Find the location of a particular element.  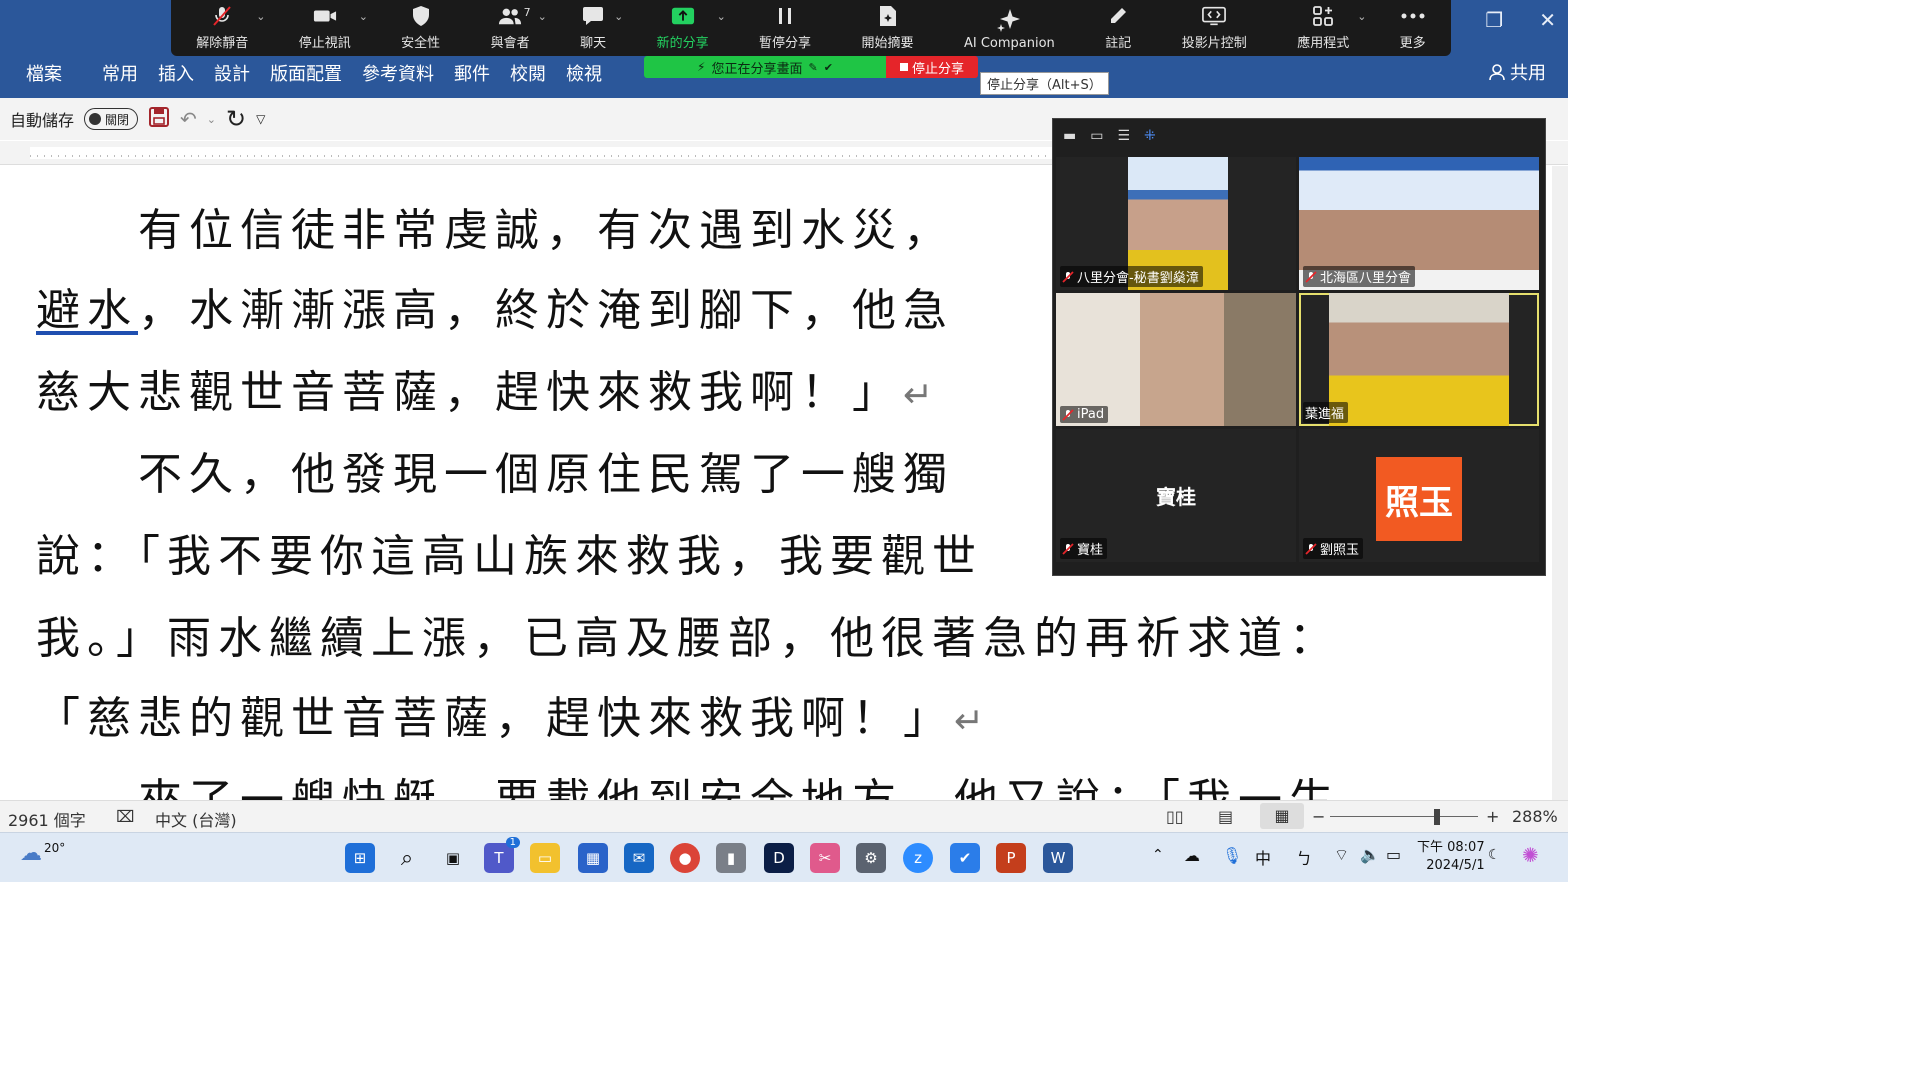

snipping-tool-icon: ✂ is located at coordinates (825, 858).